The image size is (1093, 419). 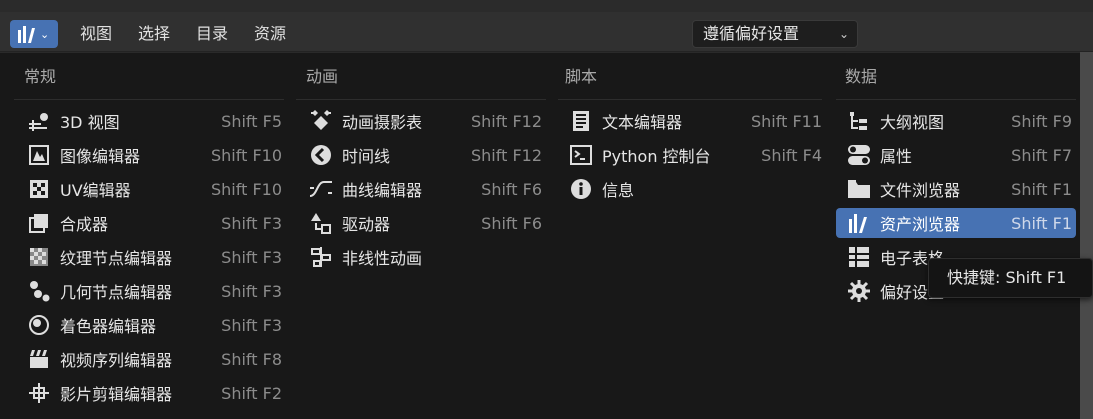 What do you see at coordinates (695, 189) in the screenshot?
I see `menu-item-info: 信息` at bounding box center [695, 189].